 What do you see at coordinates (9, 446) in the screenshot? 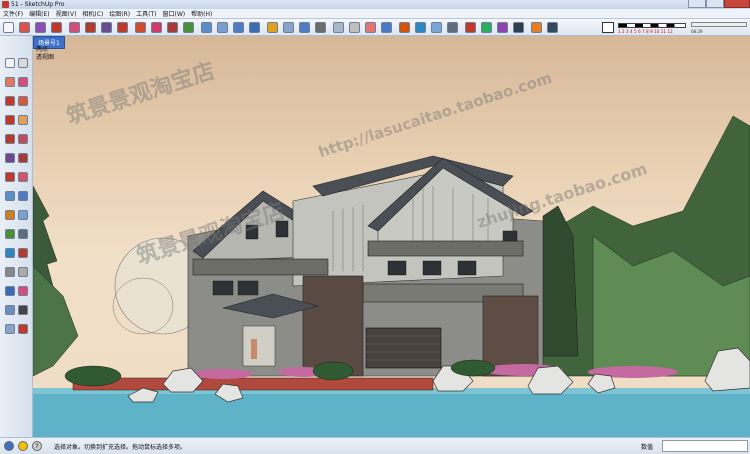
I see `geo-location-icon` at bounding box center [9, 446].